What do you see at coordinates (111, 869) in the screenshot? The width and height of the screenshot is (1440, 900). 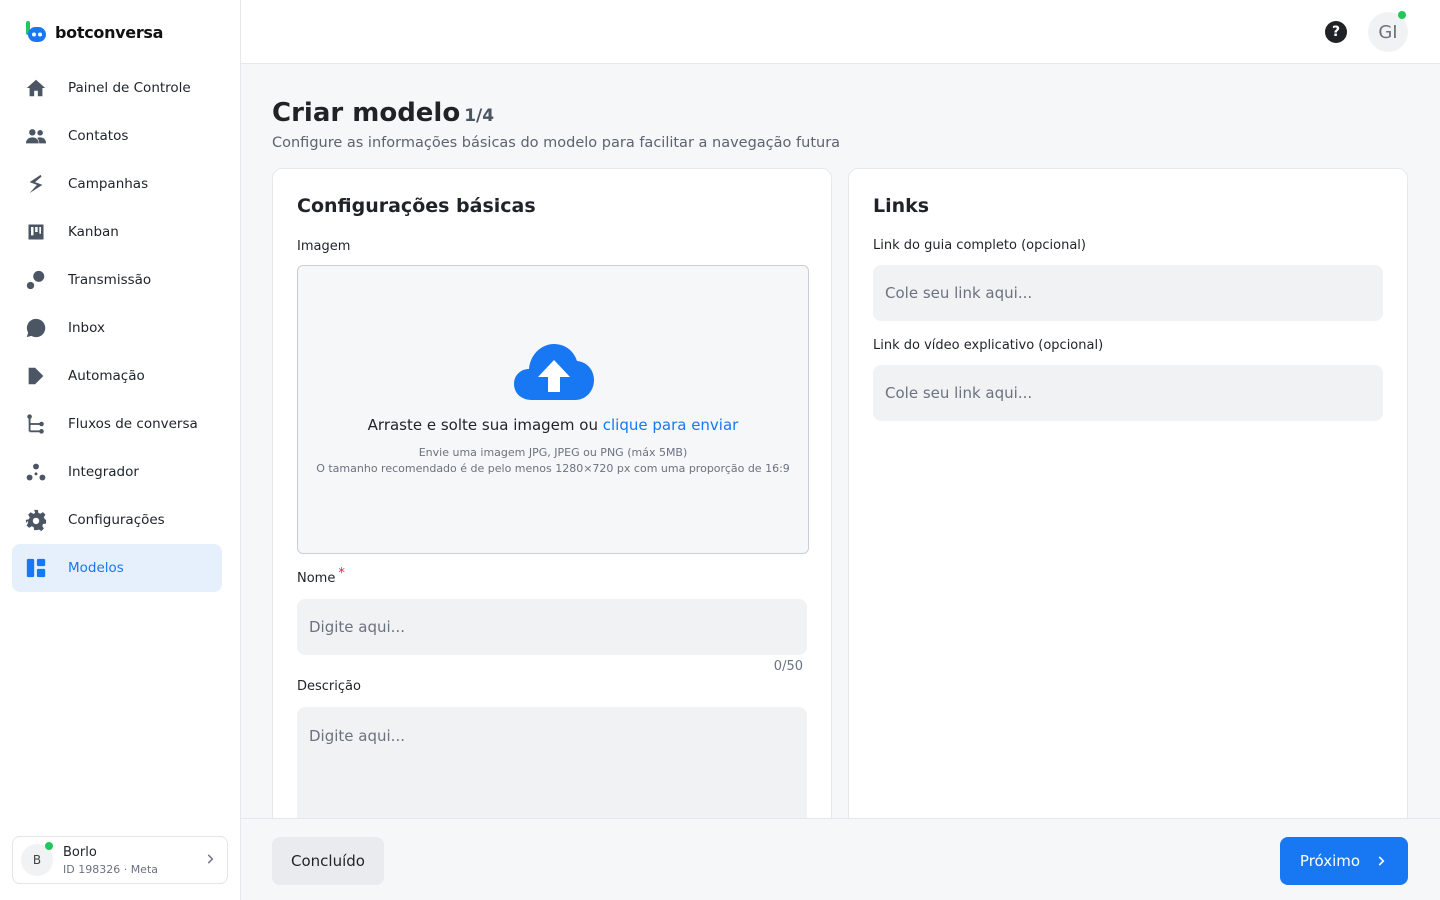 I see `account-id: ID 198326 · Meta` at bounding box center [111, 869].